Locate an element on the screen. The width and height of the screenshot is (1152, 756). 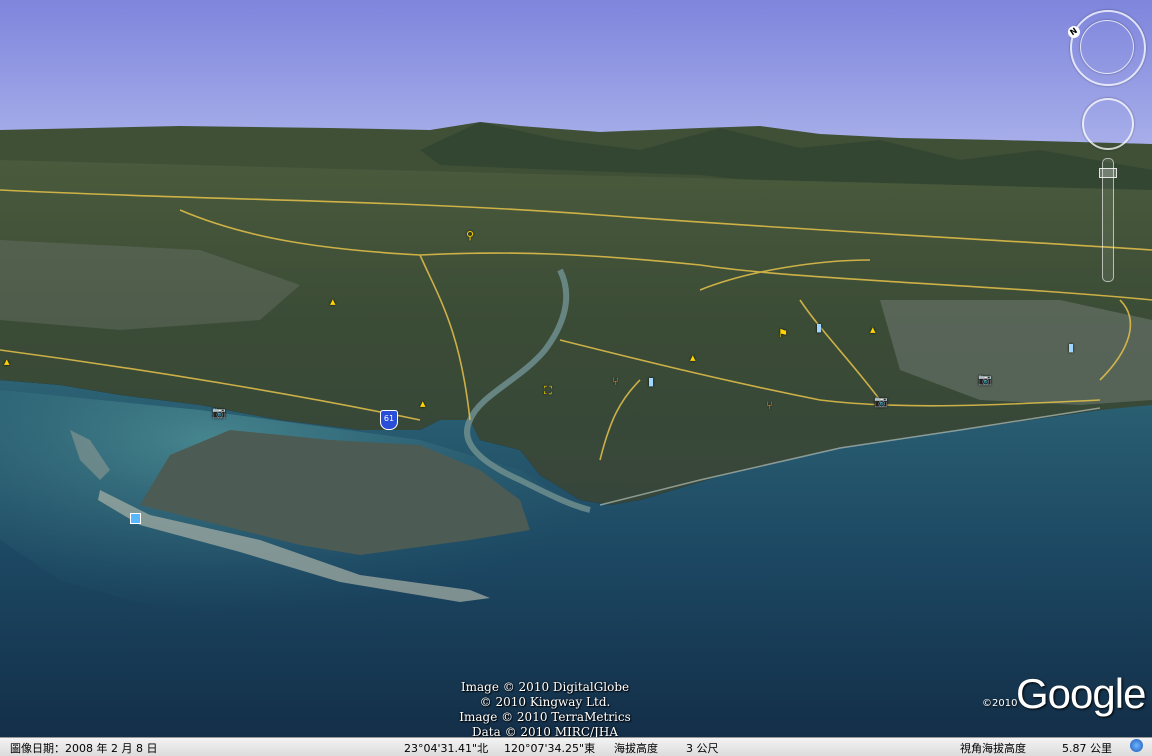
info-icon is located at coordinates (135, 518).